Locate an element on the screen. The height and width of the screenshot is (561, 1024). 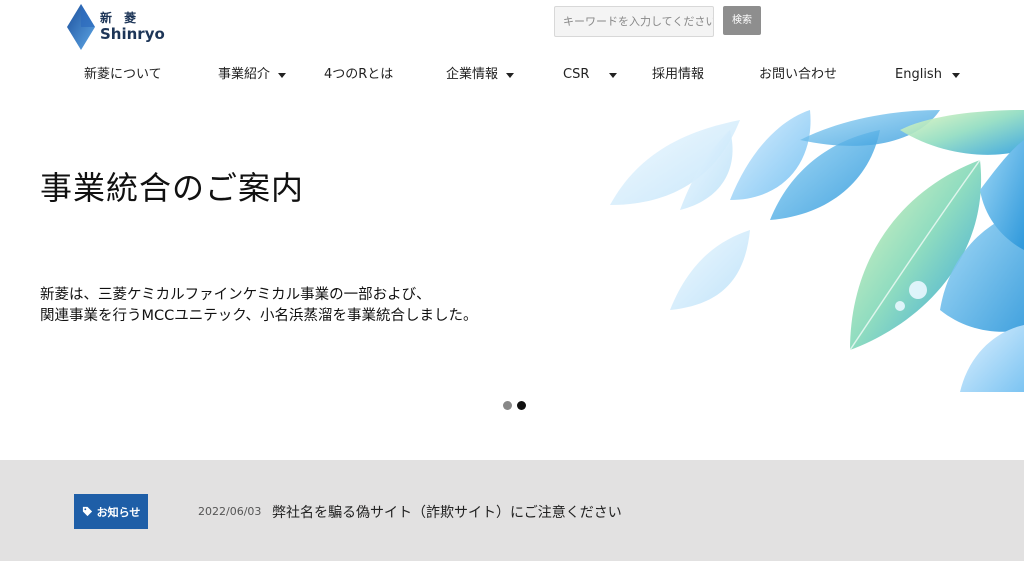
news-badge-label: お知らせ is located at coordinates (118, 512).